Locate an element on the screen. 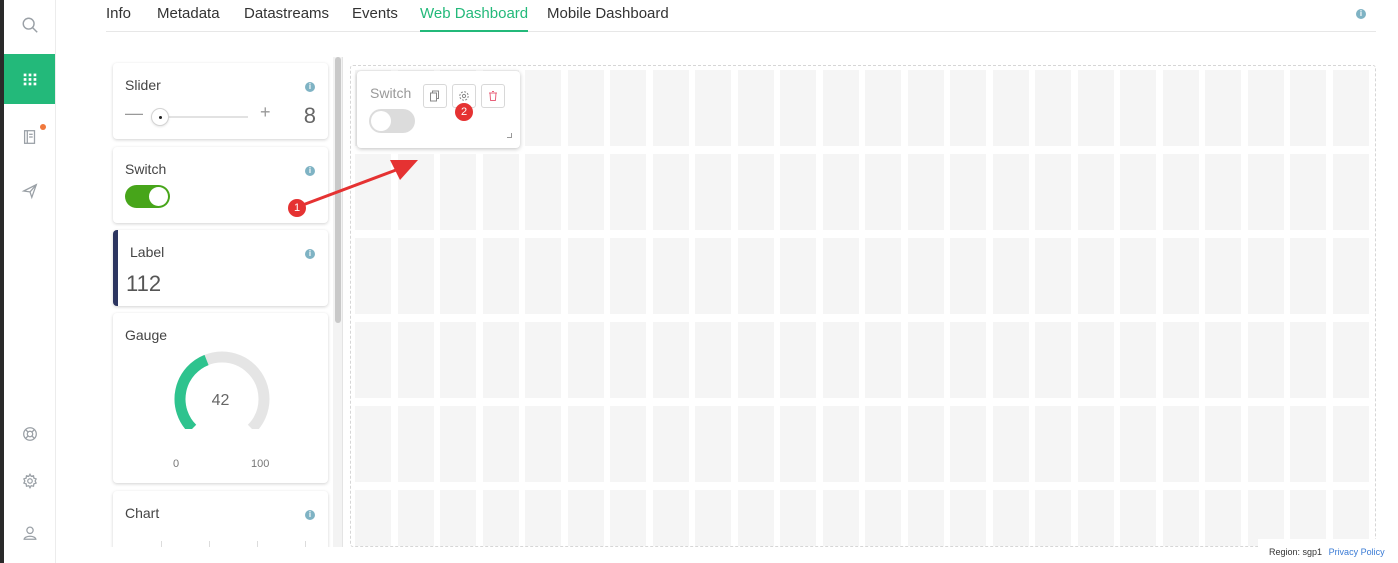 The height and width of the screenshot is (563, 1398). send-icon is located at coordinates (29, 191).